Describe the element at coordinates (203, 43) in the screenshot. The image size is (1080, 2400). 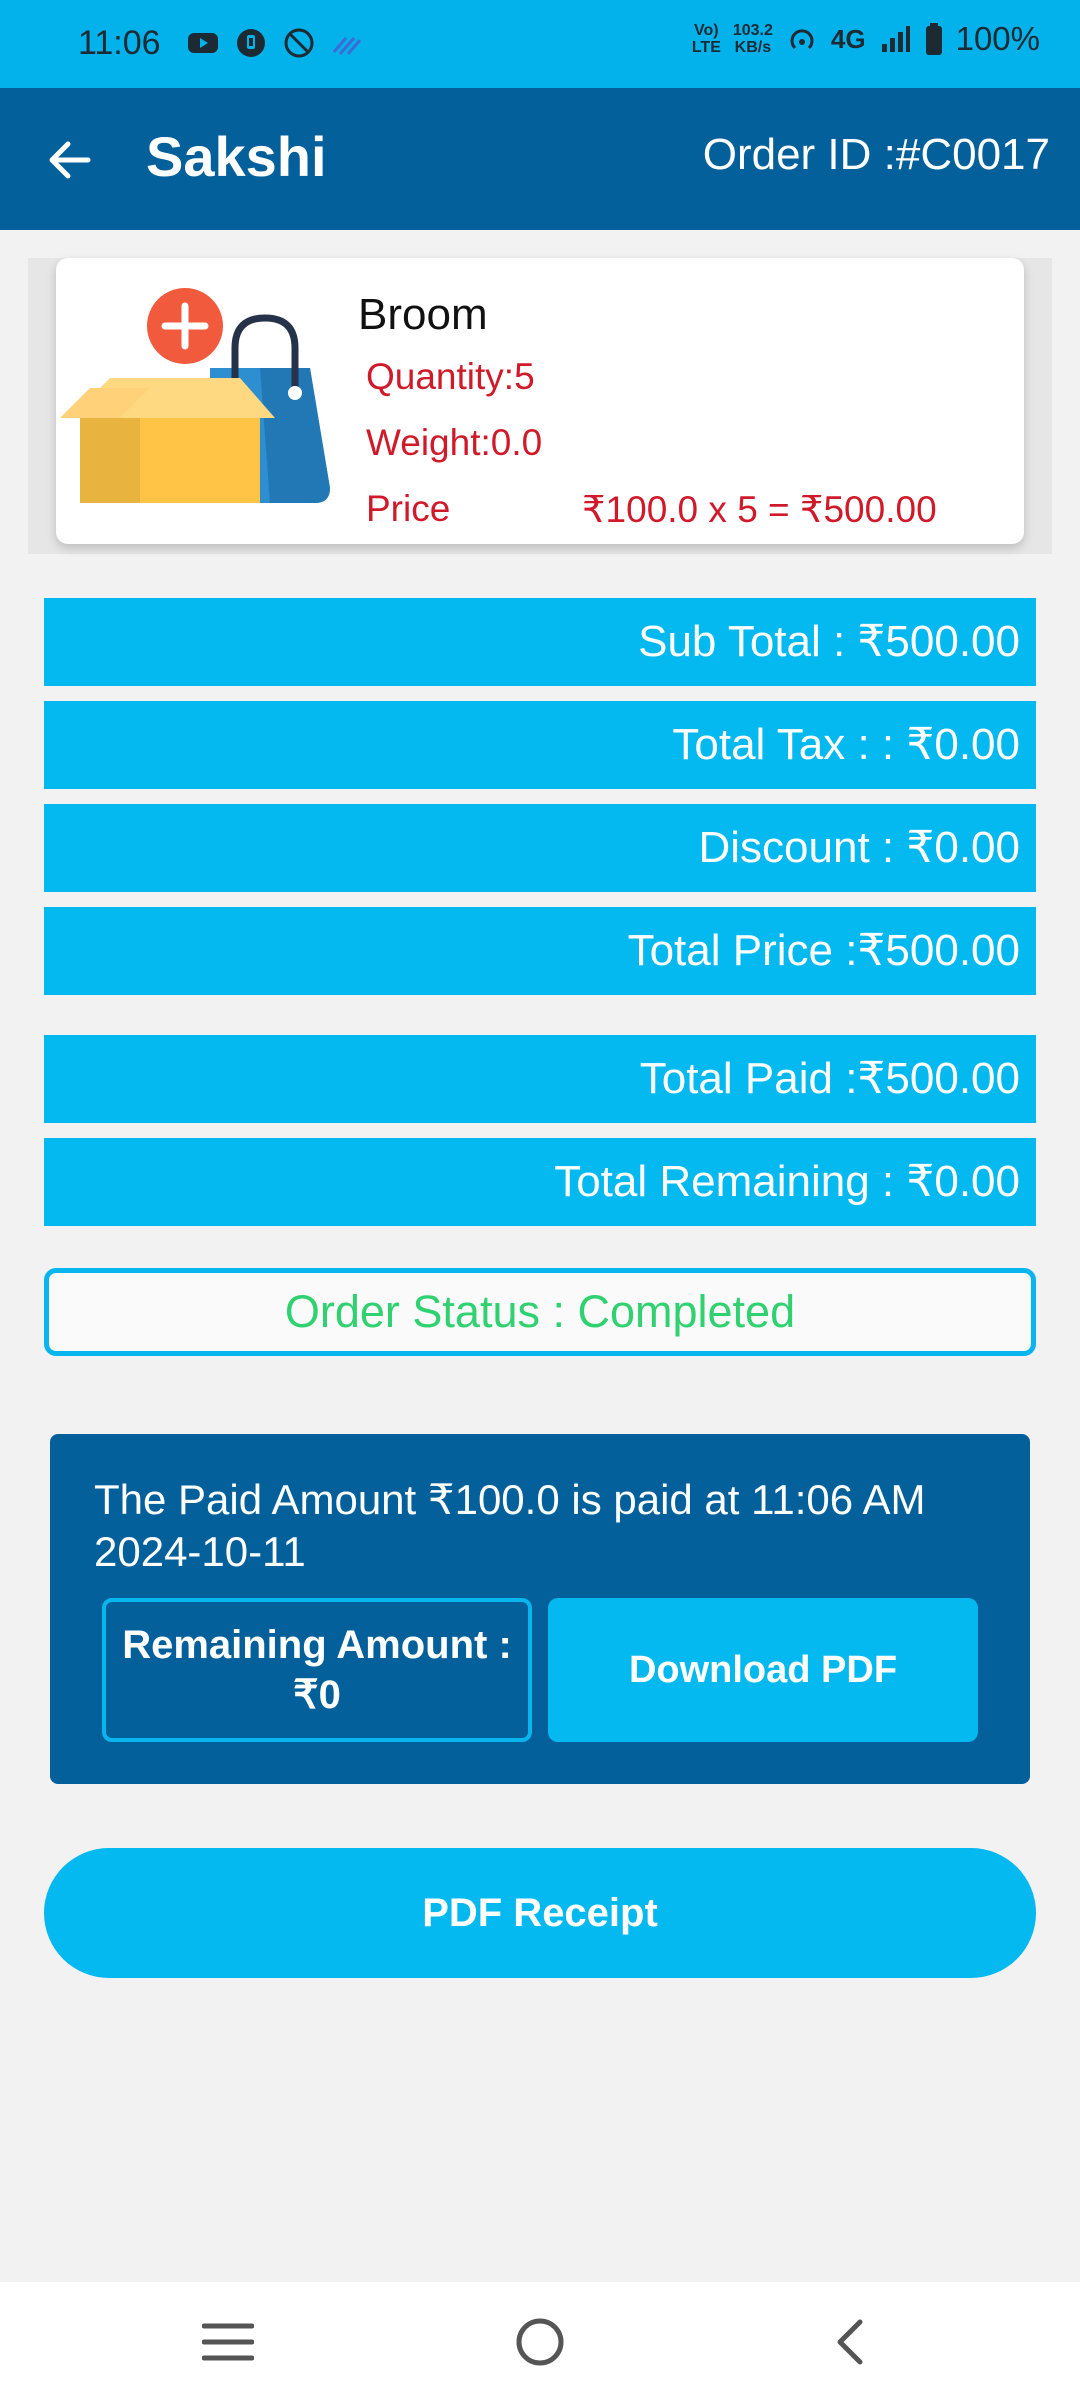
I see `youtube-icon` at that location.